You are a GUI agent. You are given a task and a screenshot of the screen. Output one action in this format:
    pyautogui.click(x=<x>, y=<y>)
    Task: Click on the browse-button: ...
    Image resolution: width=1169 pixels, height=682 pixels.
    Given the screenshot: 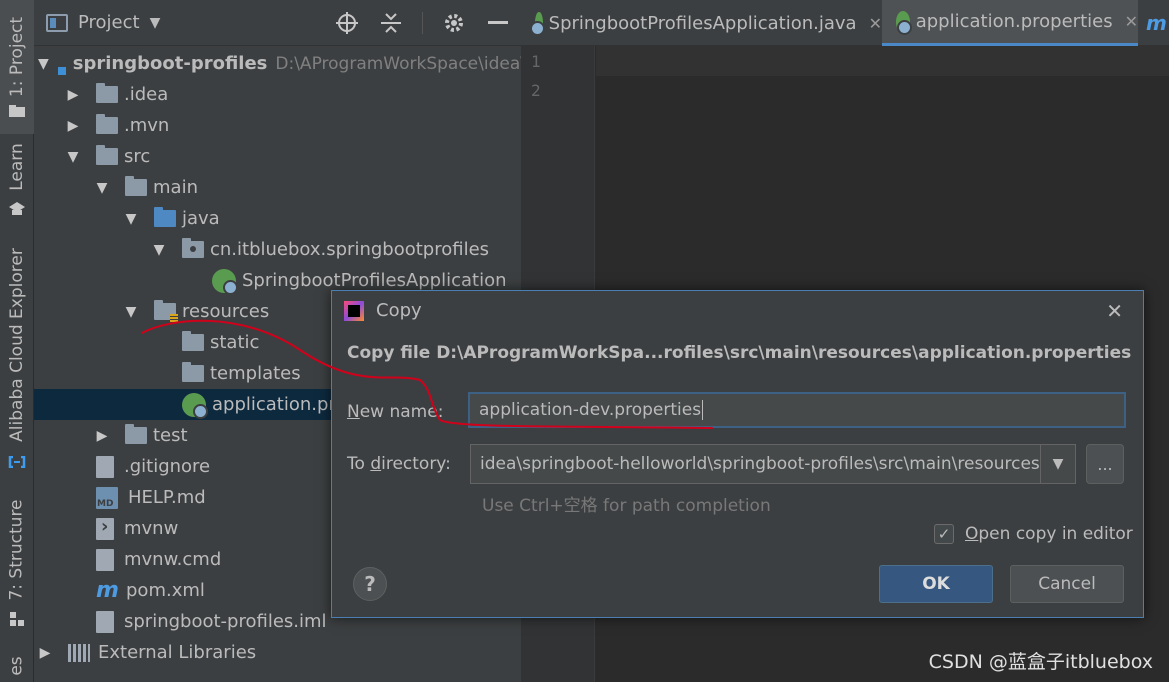 What is the action you would take?
    pyautogui.click(x=1105, y=464)
    